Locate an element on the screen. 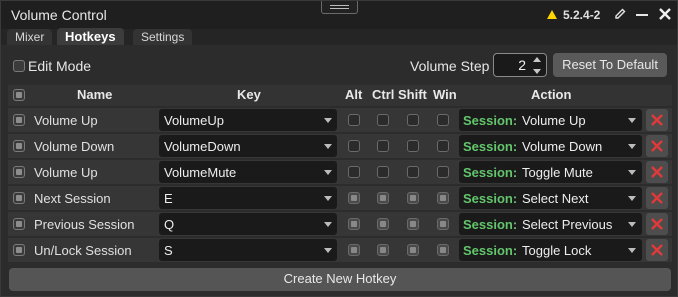 The image size is (678, 297). volume-step-value: 2 is located at coordinates (519, 65).